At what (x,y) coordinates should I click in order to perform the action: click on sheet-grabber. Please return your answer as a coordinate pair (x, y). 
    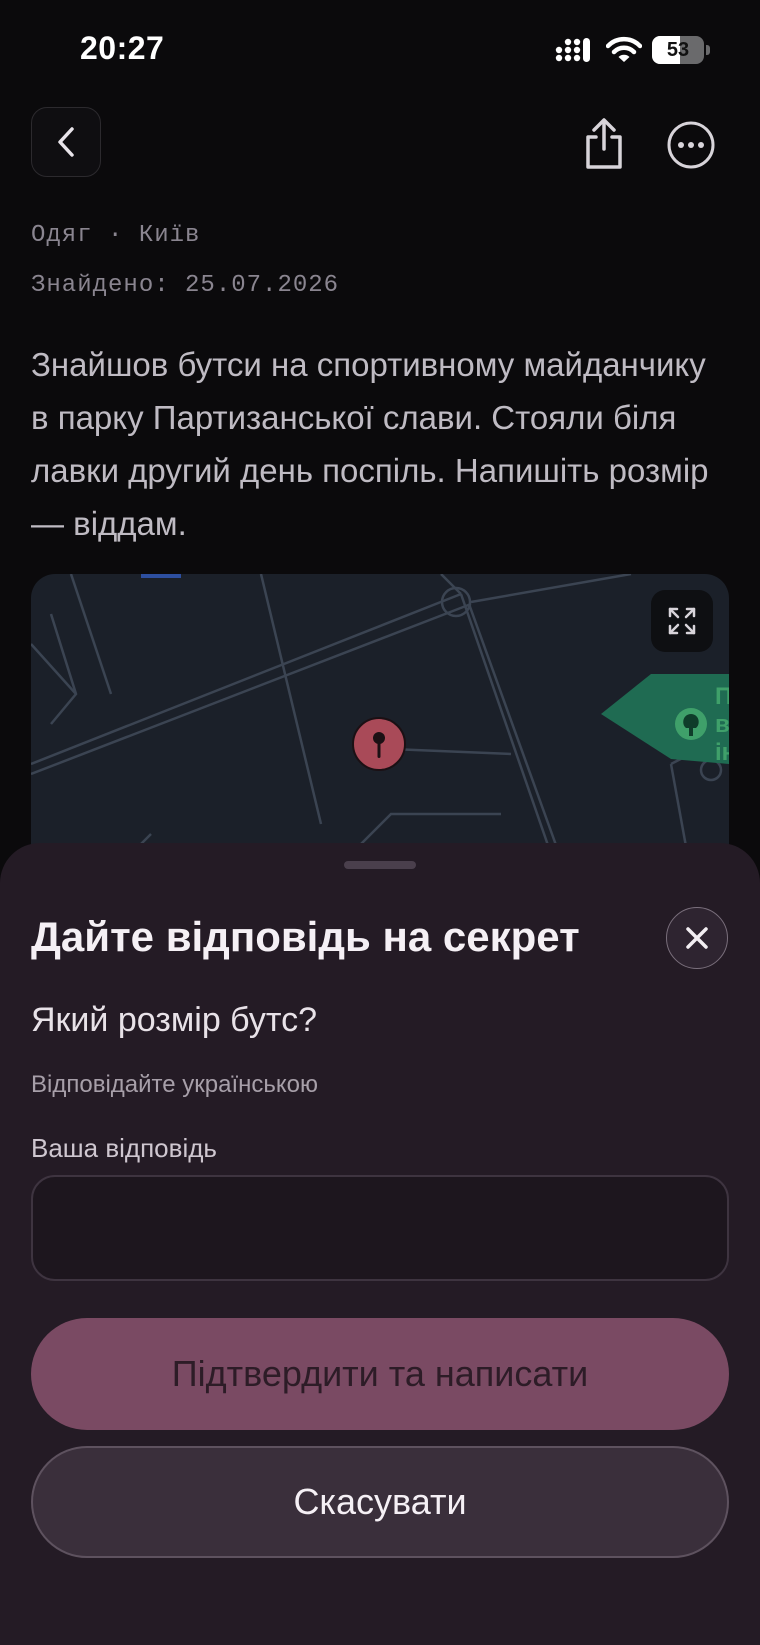
    Looking at the image, I should click on (380, 865).